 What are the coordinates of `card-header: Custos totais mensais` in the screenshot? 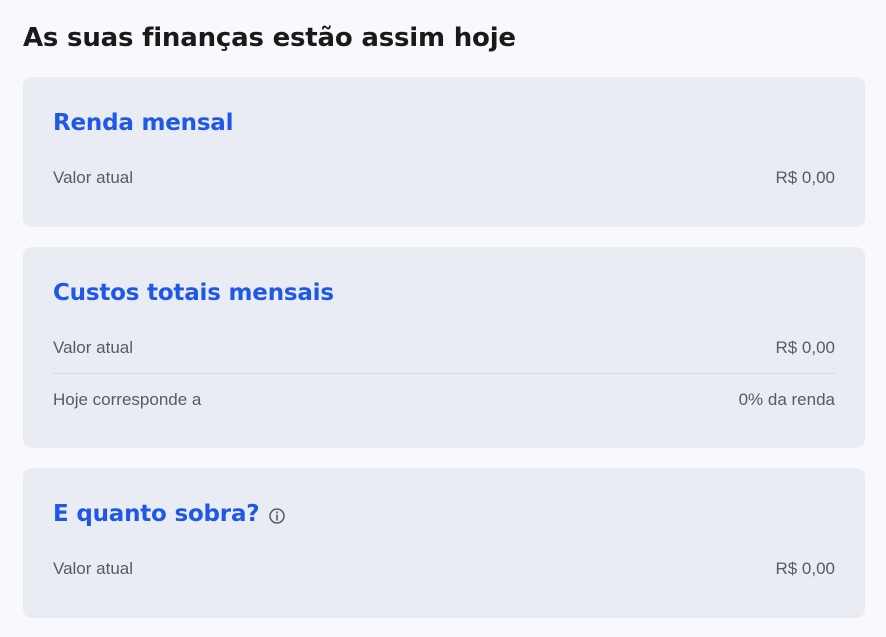 It's located at (444, 281).